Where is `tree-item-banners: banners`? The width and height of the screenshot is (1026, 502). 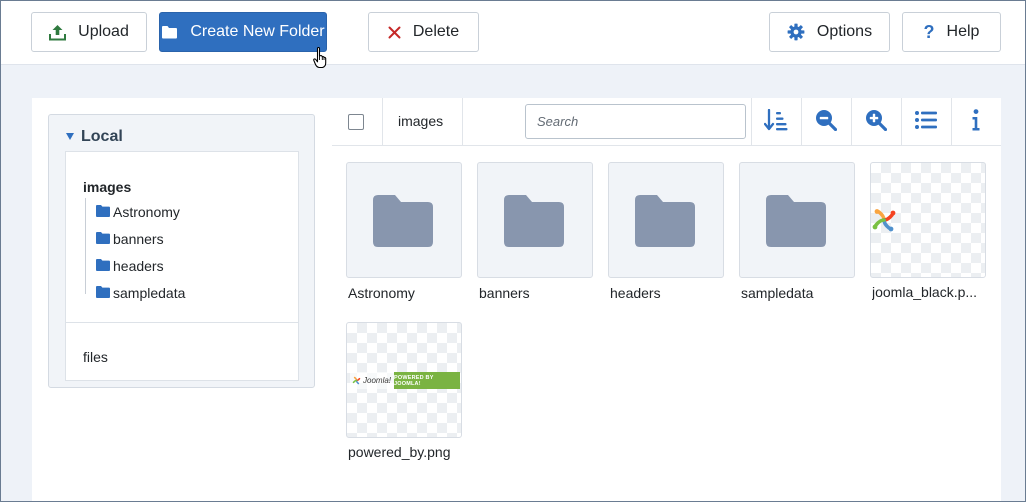
tree-item-banners: banners is located at coordinates (130, 239).